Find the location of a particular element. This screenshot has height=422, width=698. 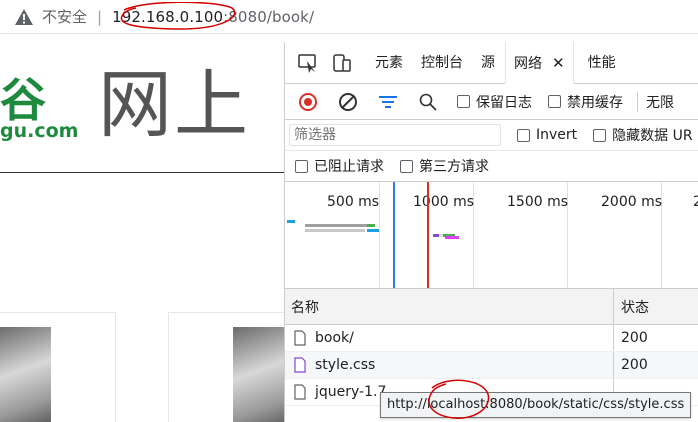

url-text: 192.168.0.100:8080/book/ is located at coordinates (213, 17).